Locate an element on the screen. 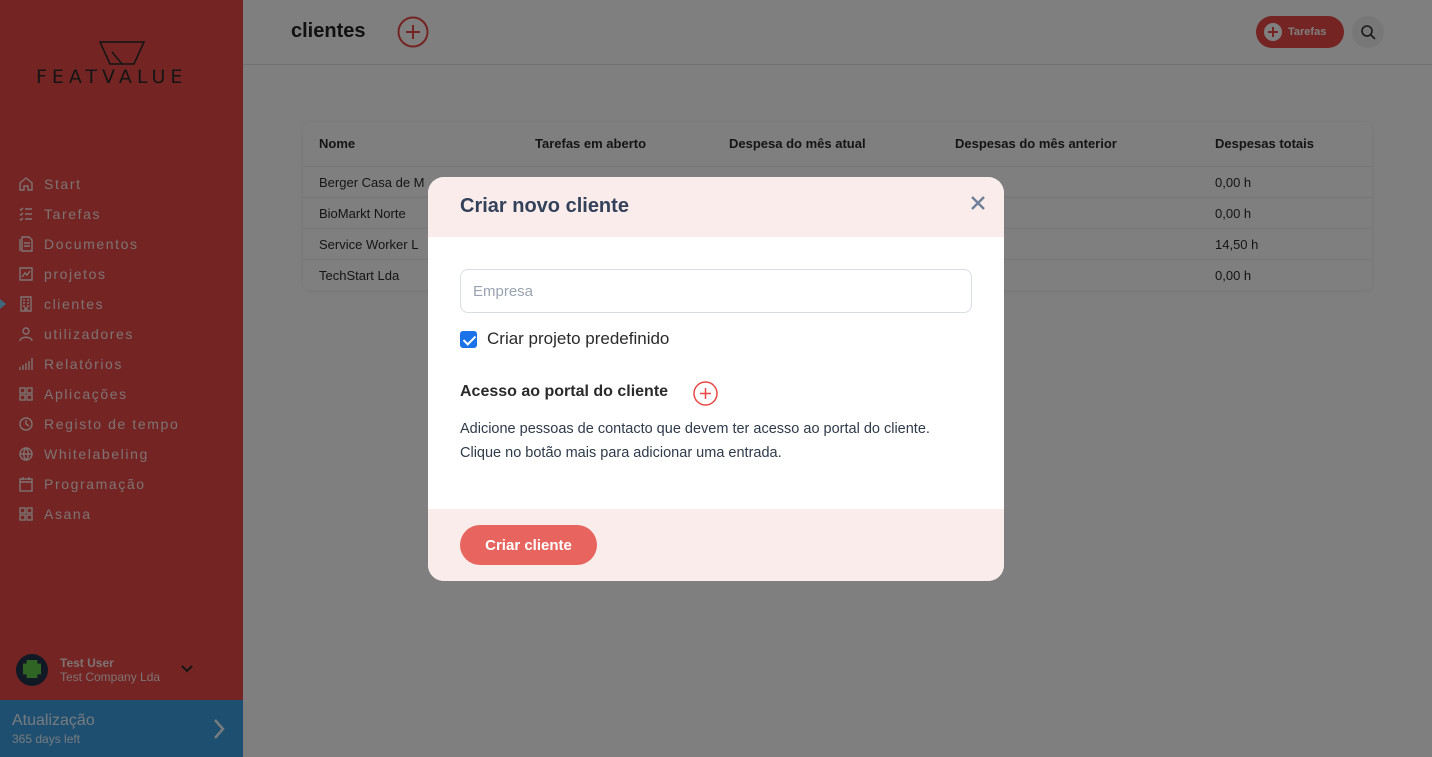  add-contact-icon is located at coordinates (705, 393).